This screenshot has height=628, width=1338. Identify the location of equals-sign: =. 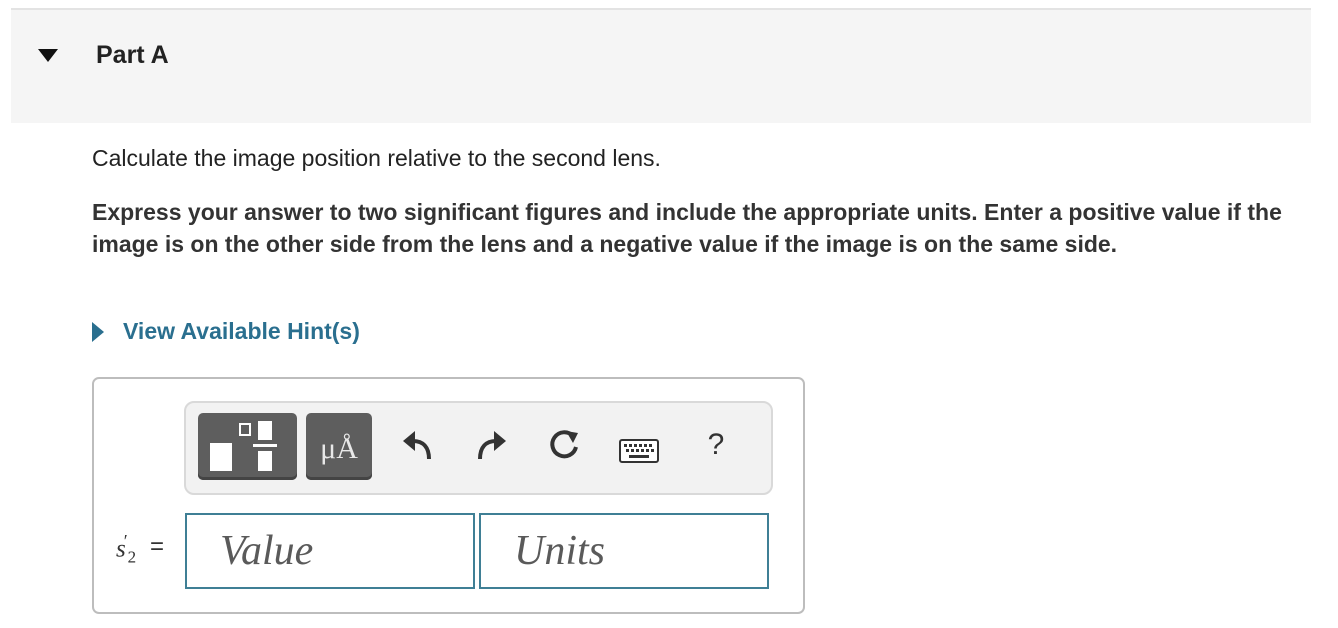
(157, 546).